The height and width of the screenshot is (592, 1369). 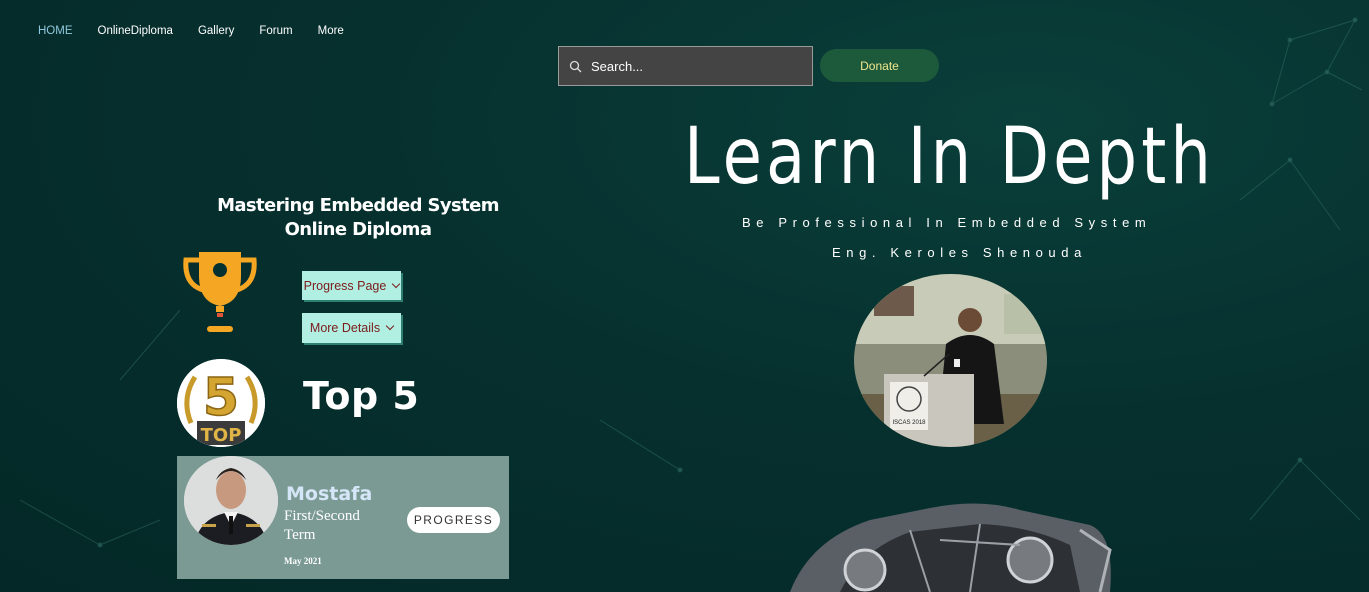 I want to click on search-box, so click(x=685, y=66).